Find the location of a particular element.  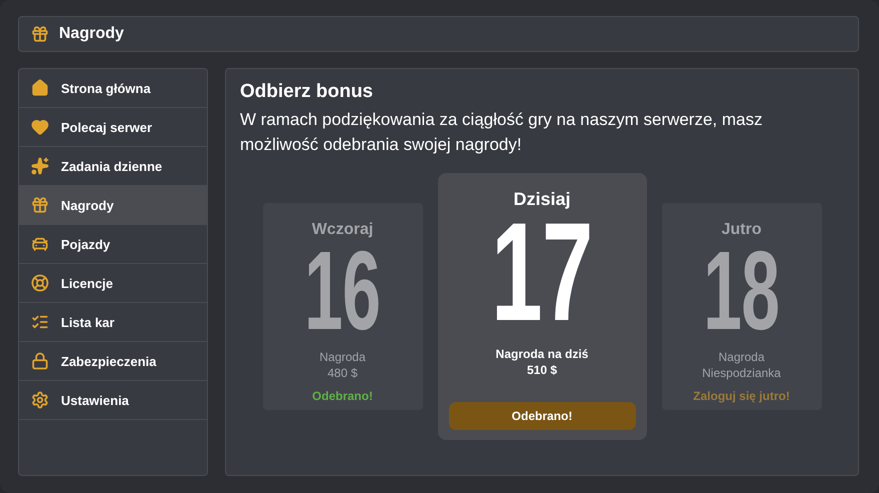

description-text: W ramach podziękowania za ciągłość gry na naszym serwerze, masz możliwość odebrania swojej nagrody! is located at coordinates (502, 132).